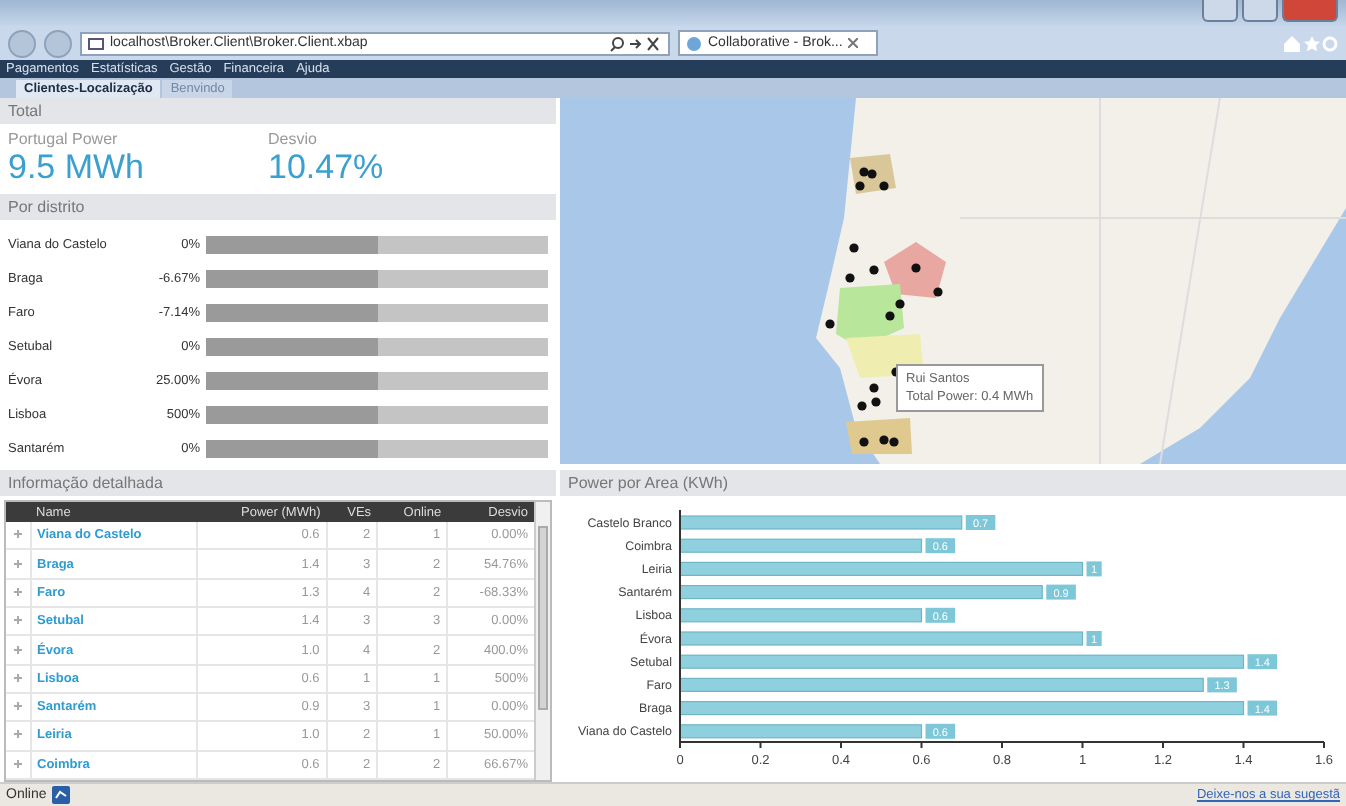 Image resolution: width=1346 pixels, height=806 pixels. Describe the element at coordinates (1310, 11) in the screenshot. I see `close-button` at that location.